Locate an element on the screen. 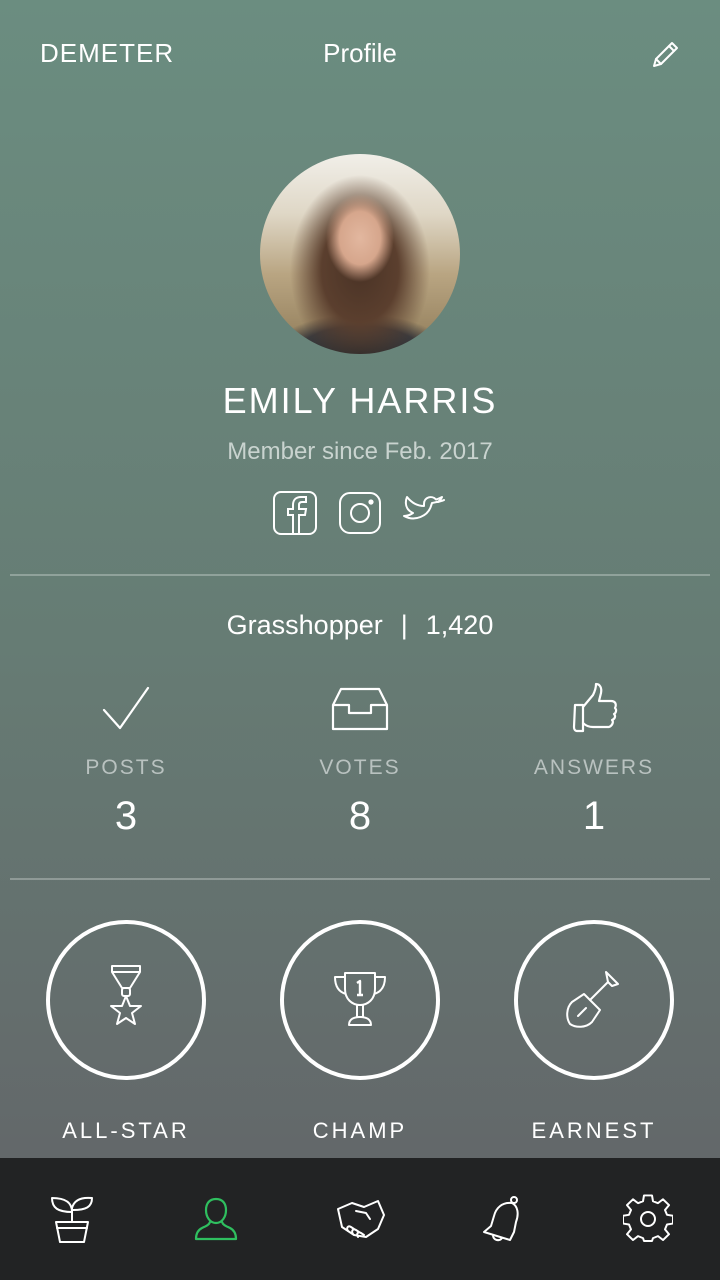 The image size is (720, 1280). instagram-icon is located at coordinates (360, 513).